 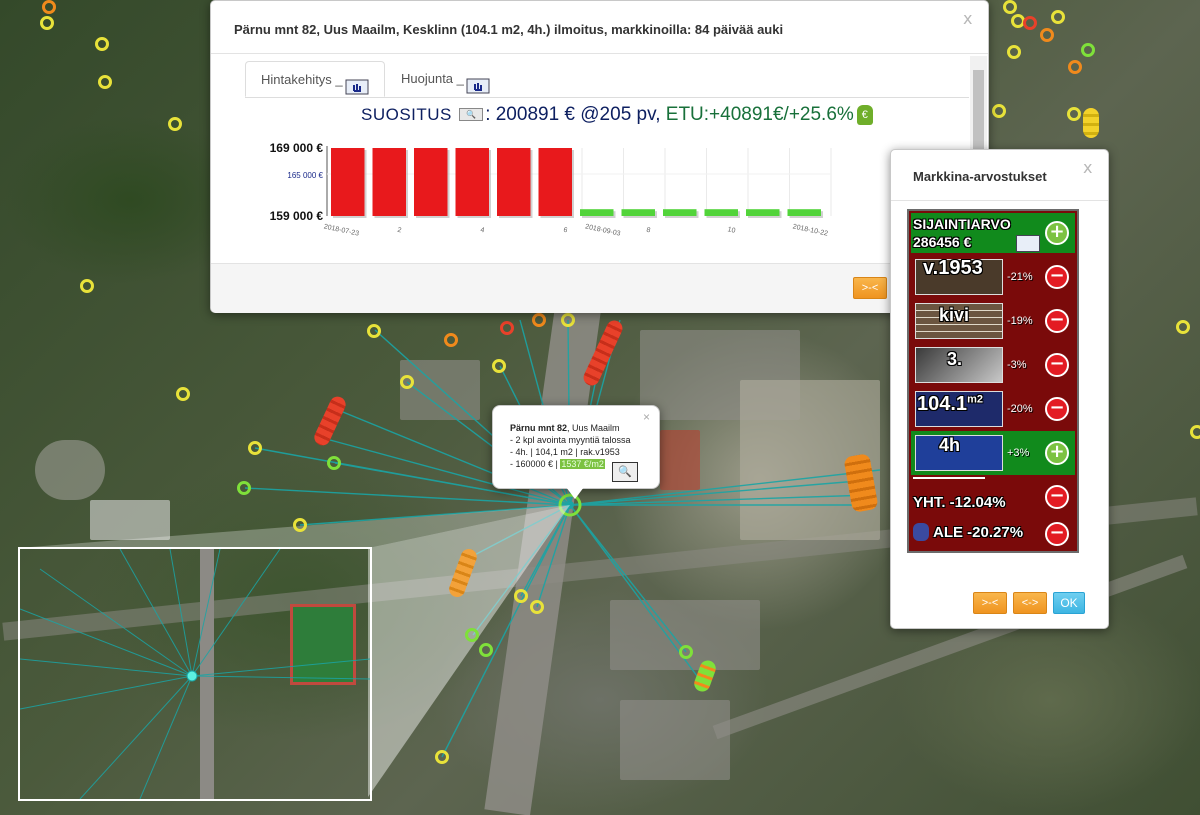 I want to click on valuation-row-rooms: 4h +3% +, so click(x=993, y=453).